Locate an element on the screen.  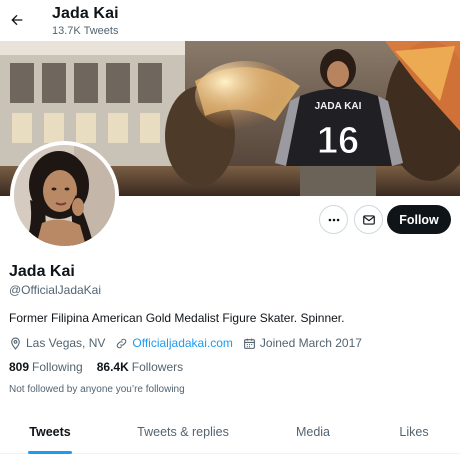
profile-tabs: Tweets Tweets & replies Media Likes is located at coordinates (230, 432).